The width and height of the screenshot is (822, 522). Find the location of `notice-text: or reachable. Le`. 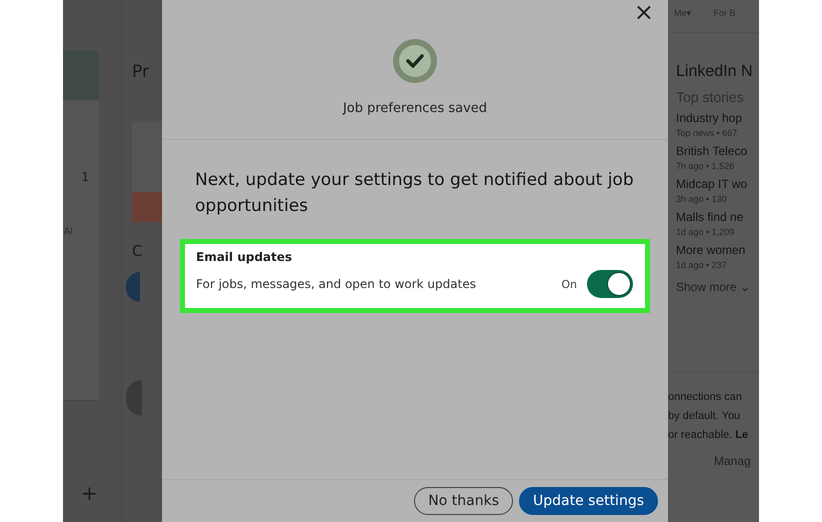

notice-text: or reachable. Le is located at coordinates (709, 435).